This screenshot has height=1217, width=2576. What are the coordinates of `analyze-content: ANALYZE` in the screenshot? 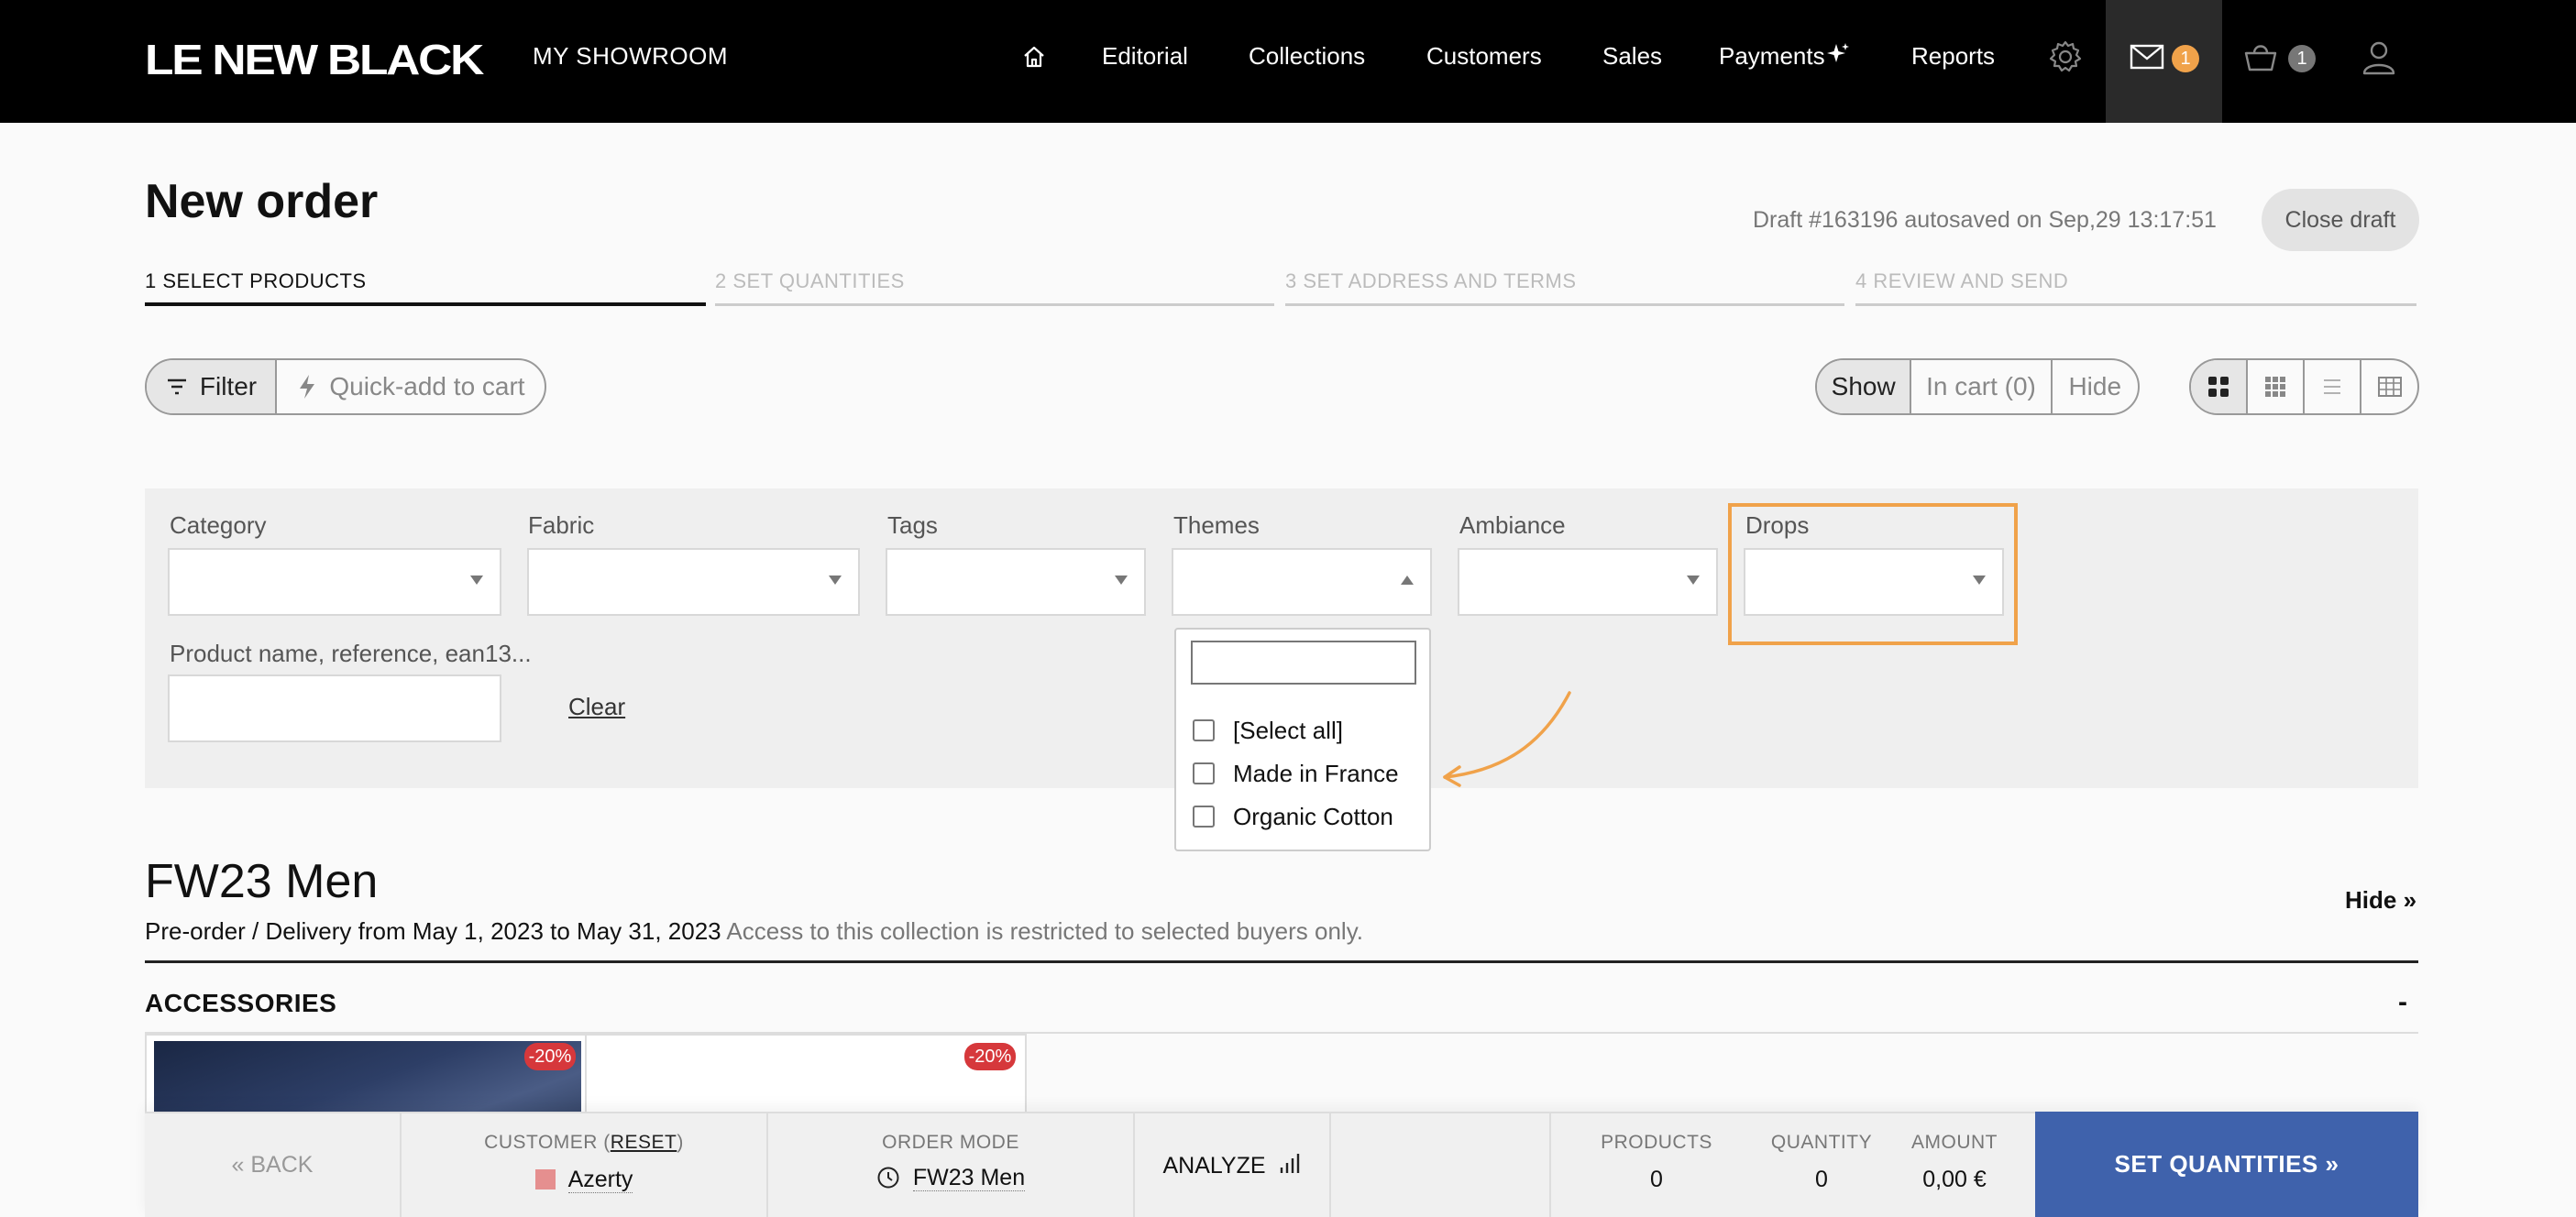 It's located at (1232, 1165).